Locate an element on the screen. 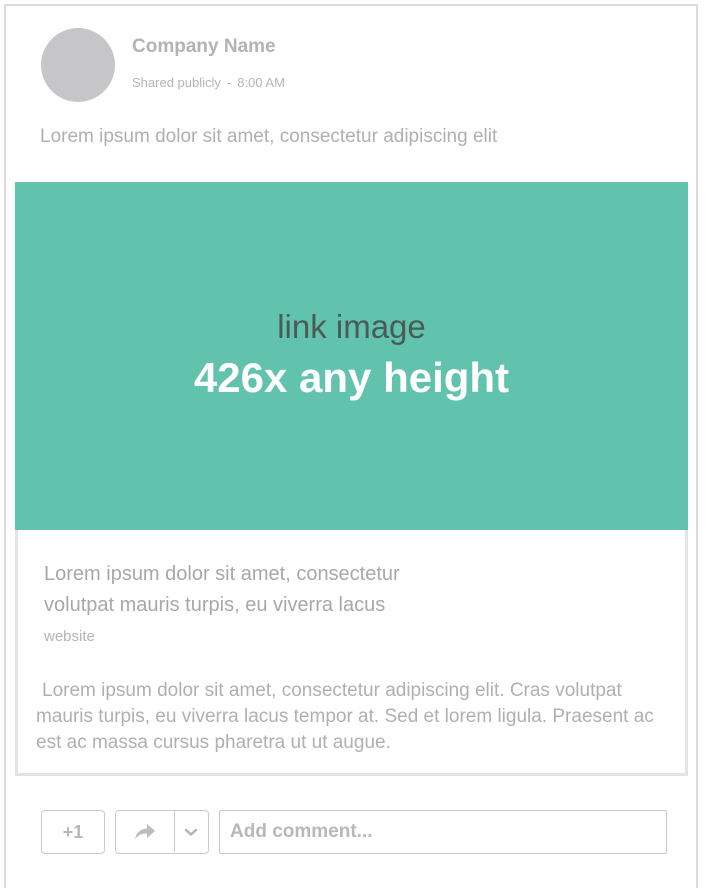 The image size is (707, 888). link-domain: website is located at coordinates (69, 636).